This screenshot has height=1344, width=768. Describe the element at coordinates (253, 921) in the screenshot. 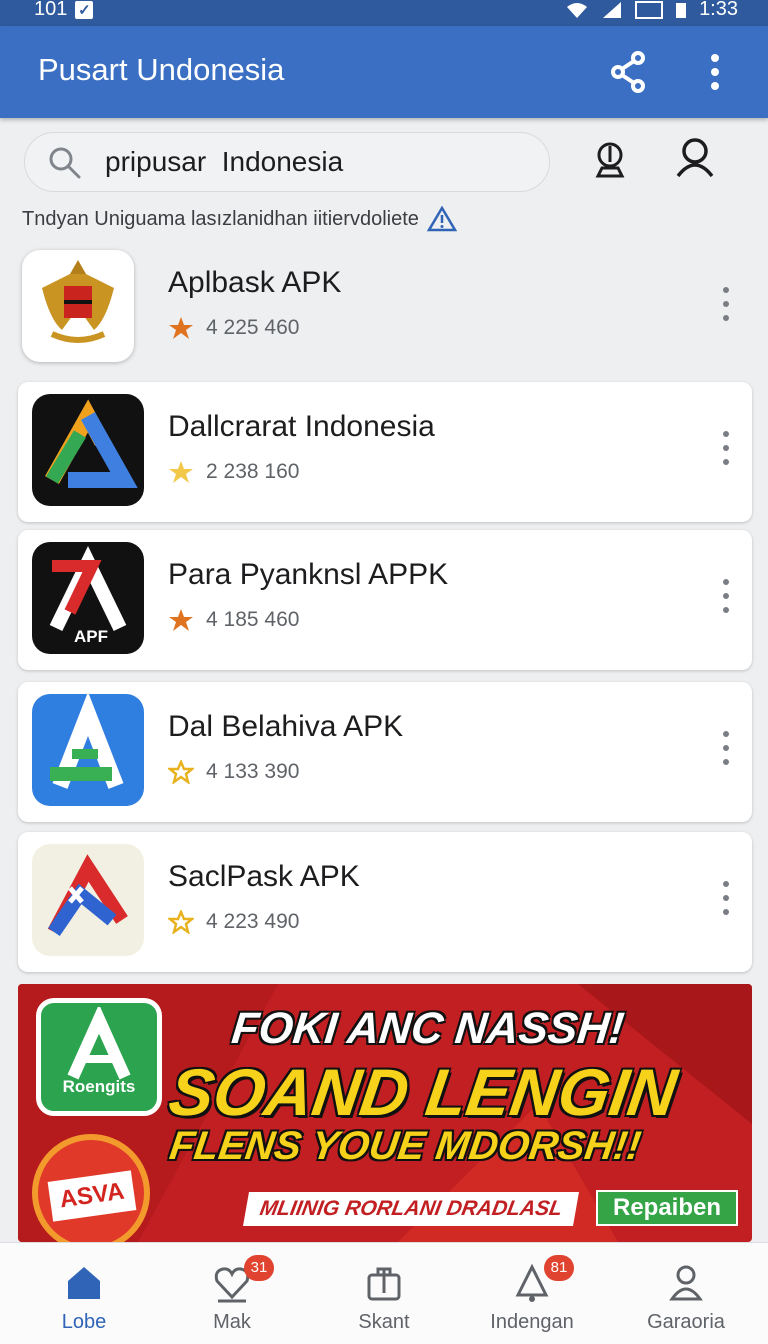

I see `rating-value: 4 223 490` at that location.